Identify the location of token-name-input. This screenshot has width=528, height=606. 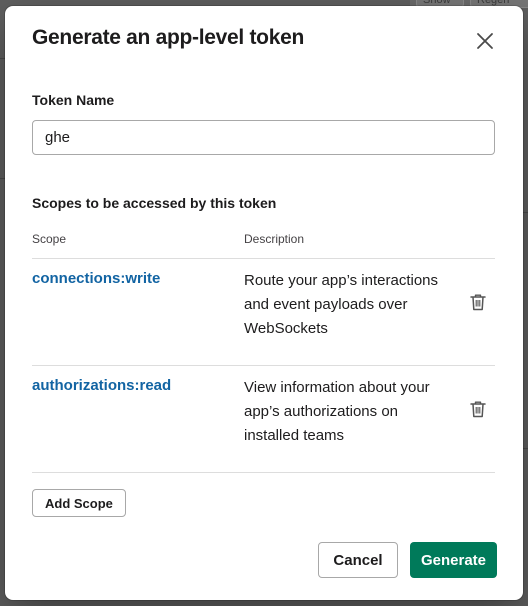
(263, 137).